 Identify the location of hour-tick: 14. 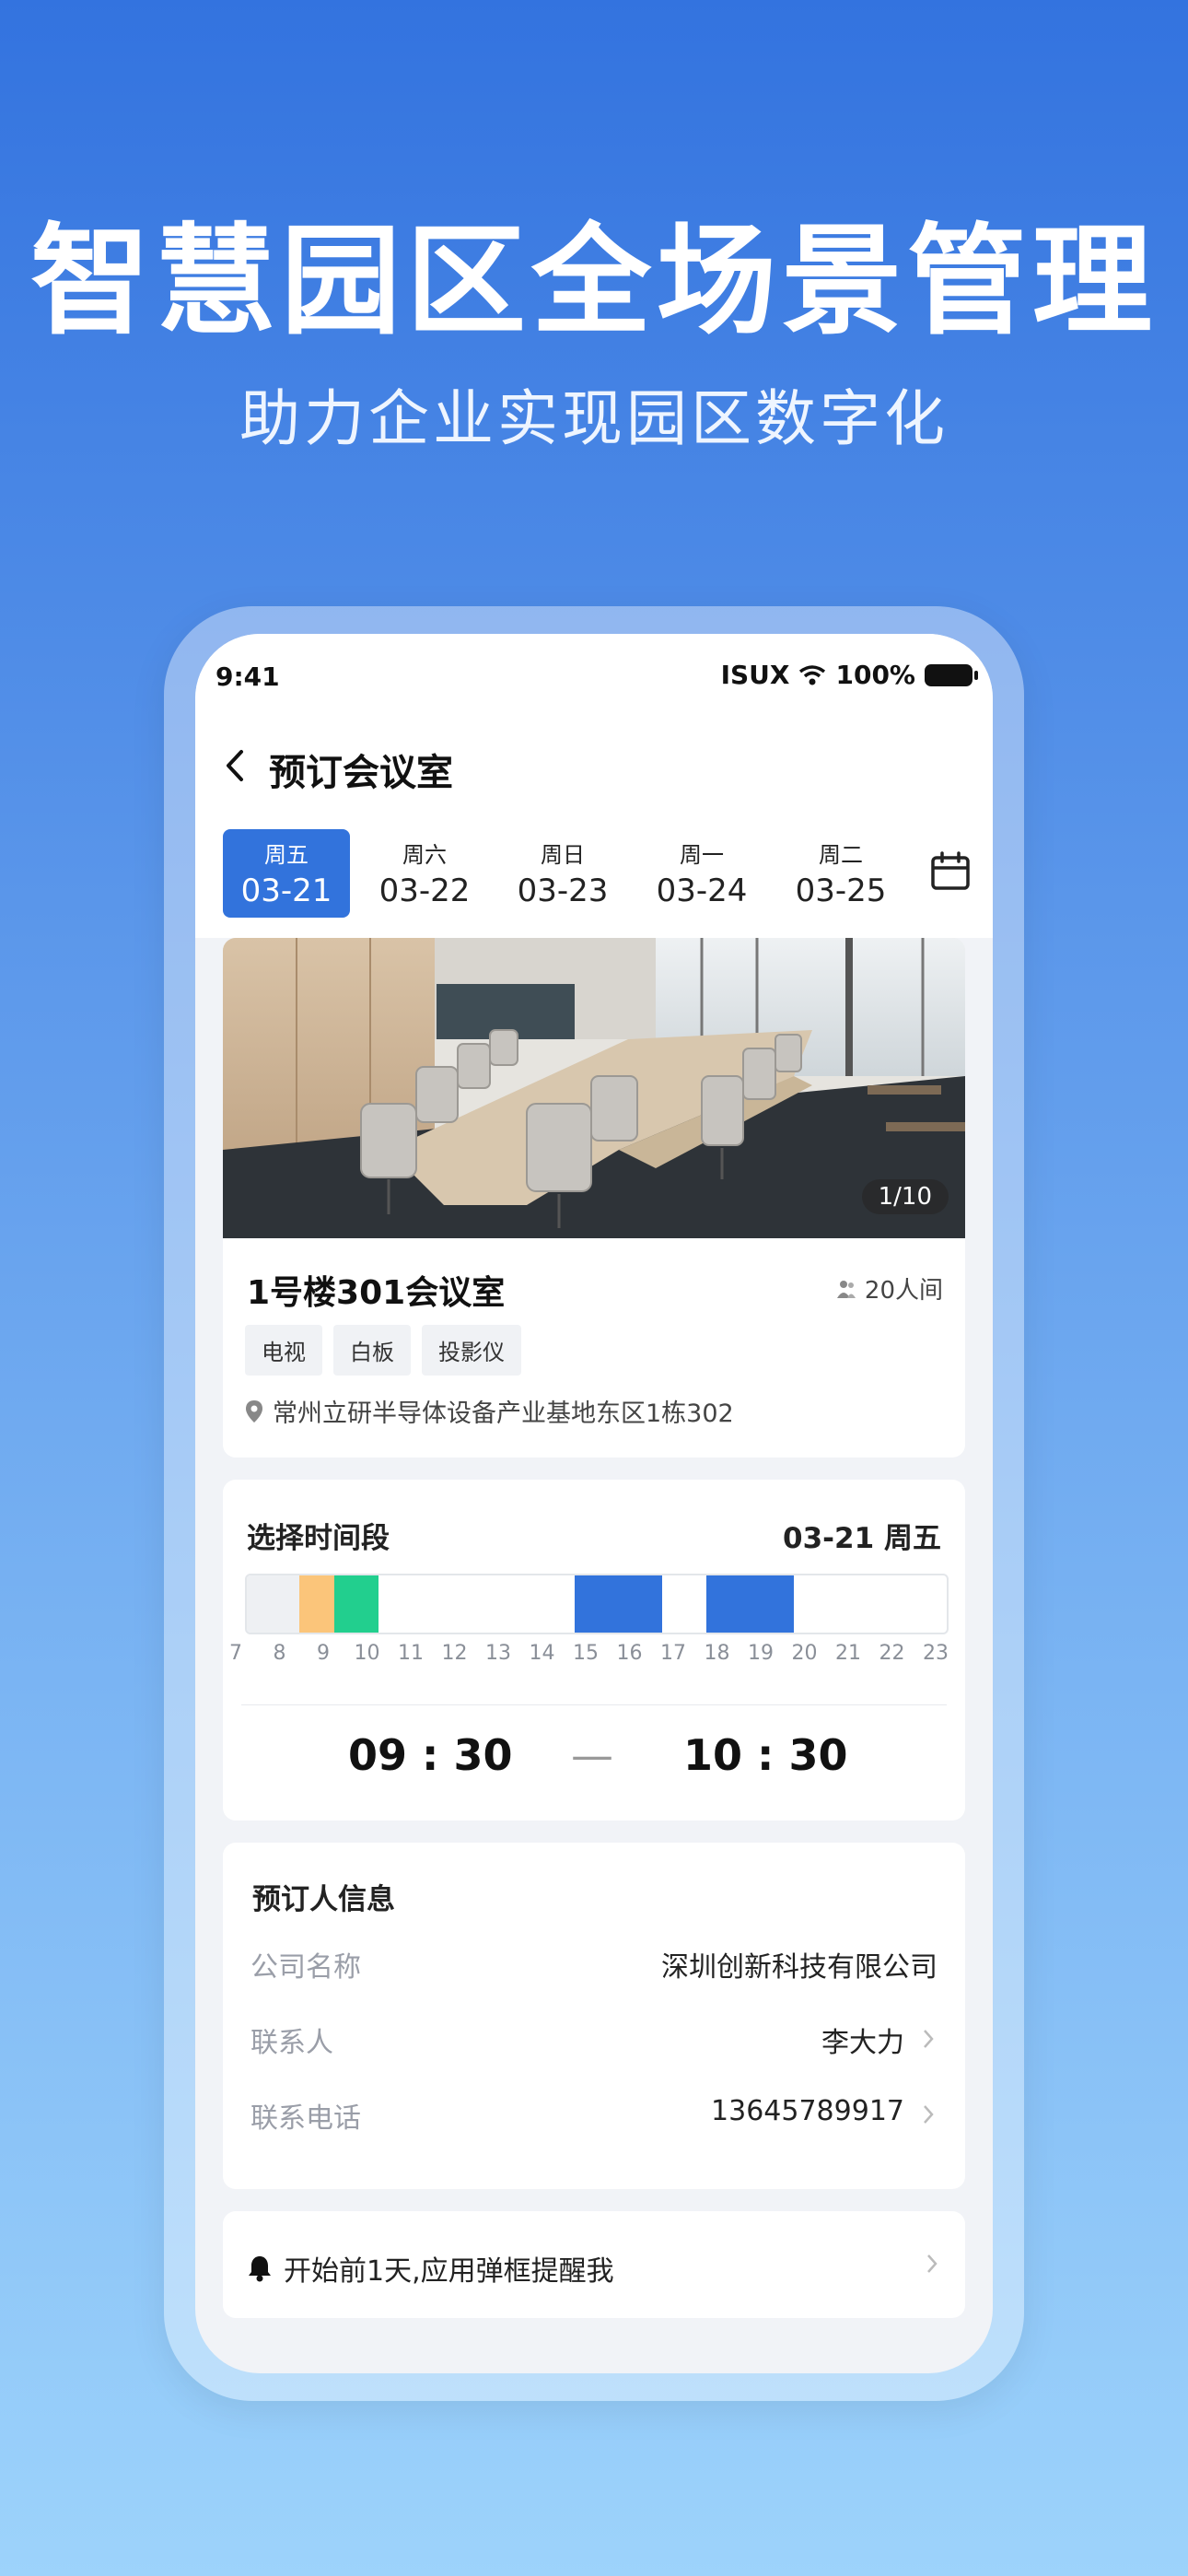
(542, 1653).